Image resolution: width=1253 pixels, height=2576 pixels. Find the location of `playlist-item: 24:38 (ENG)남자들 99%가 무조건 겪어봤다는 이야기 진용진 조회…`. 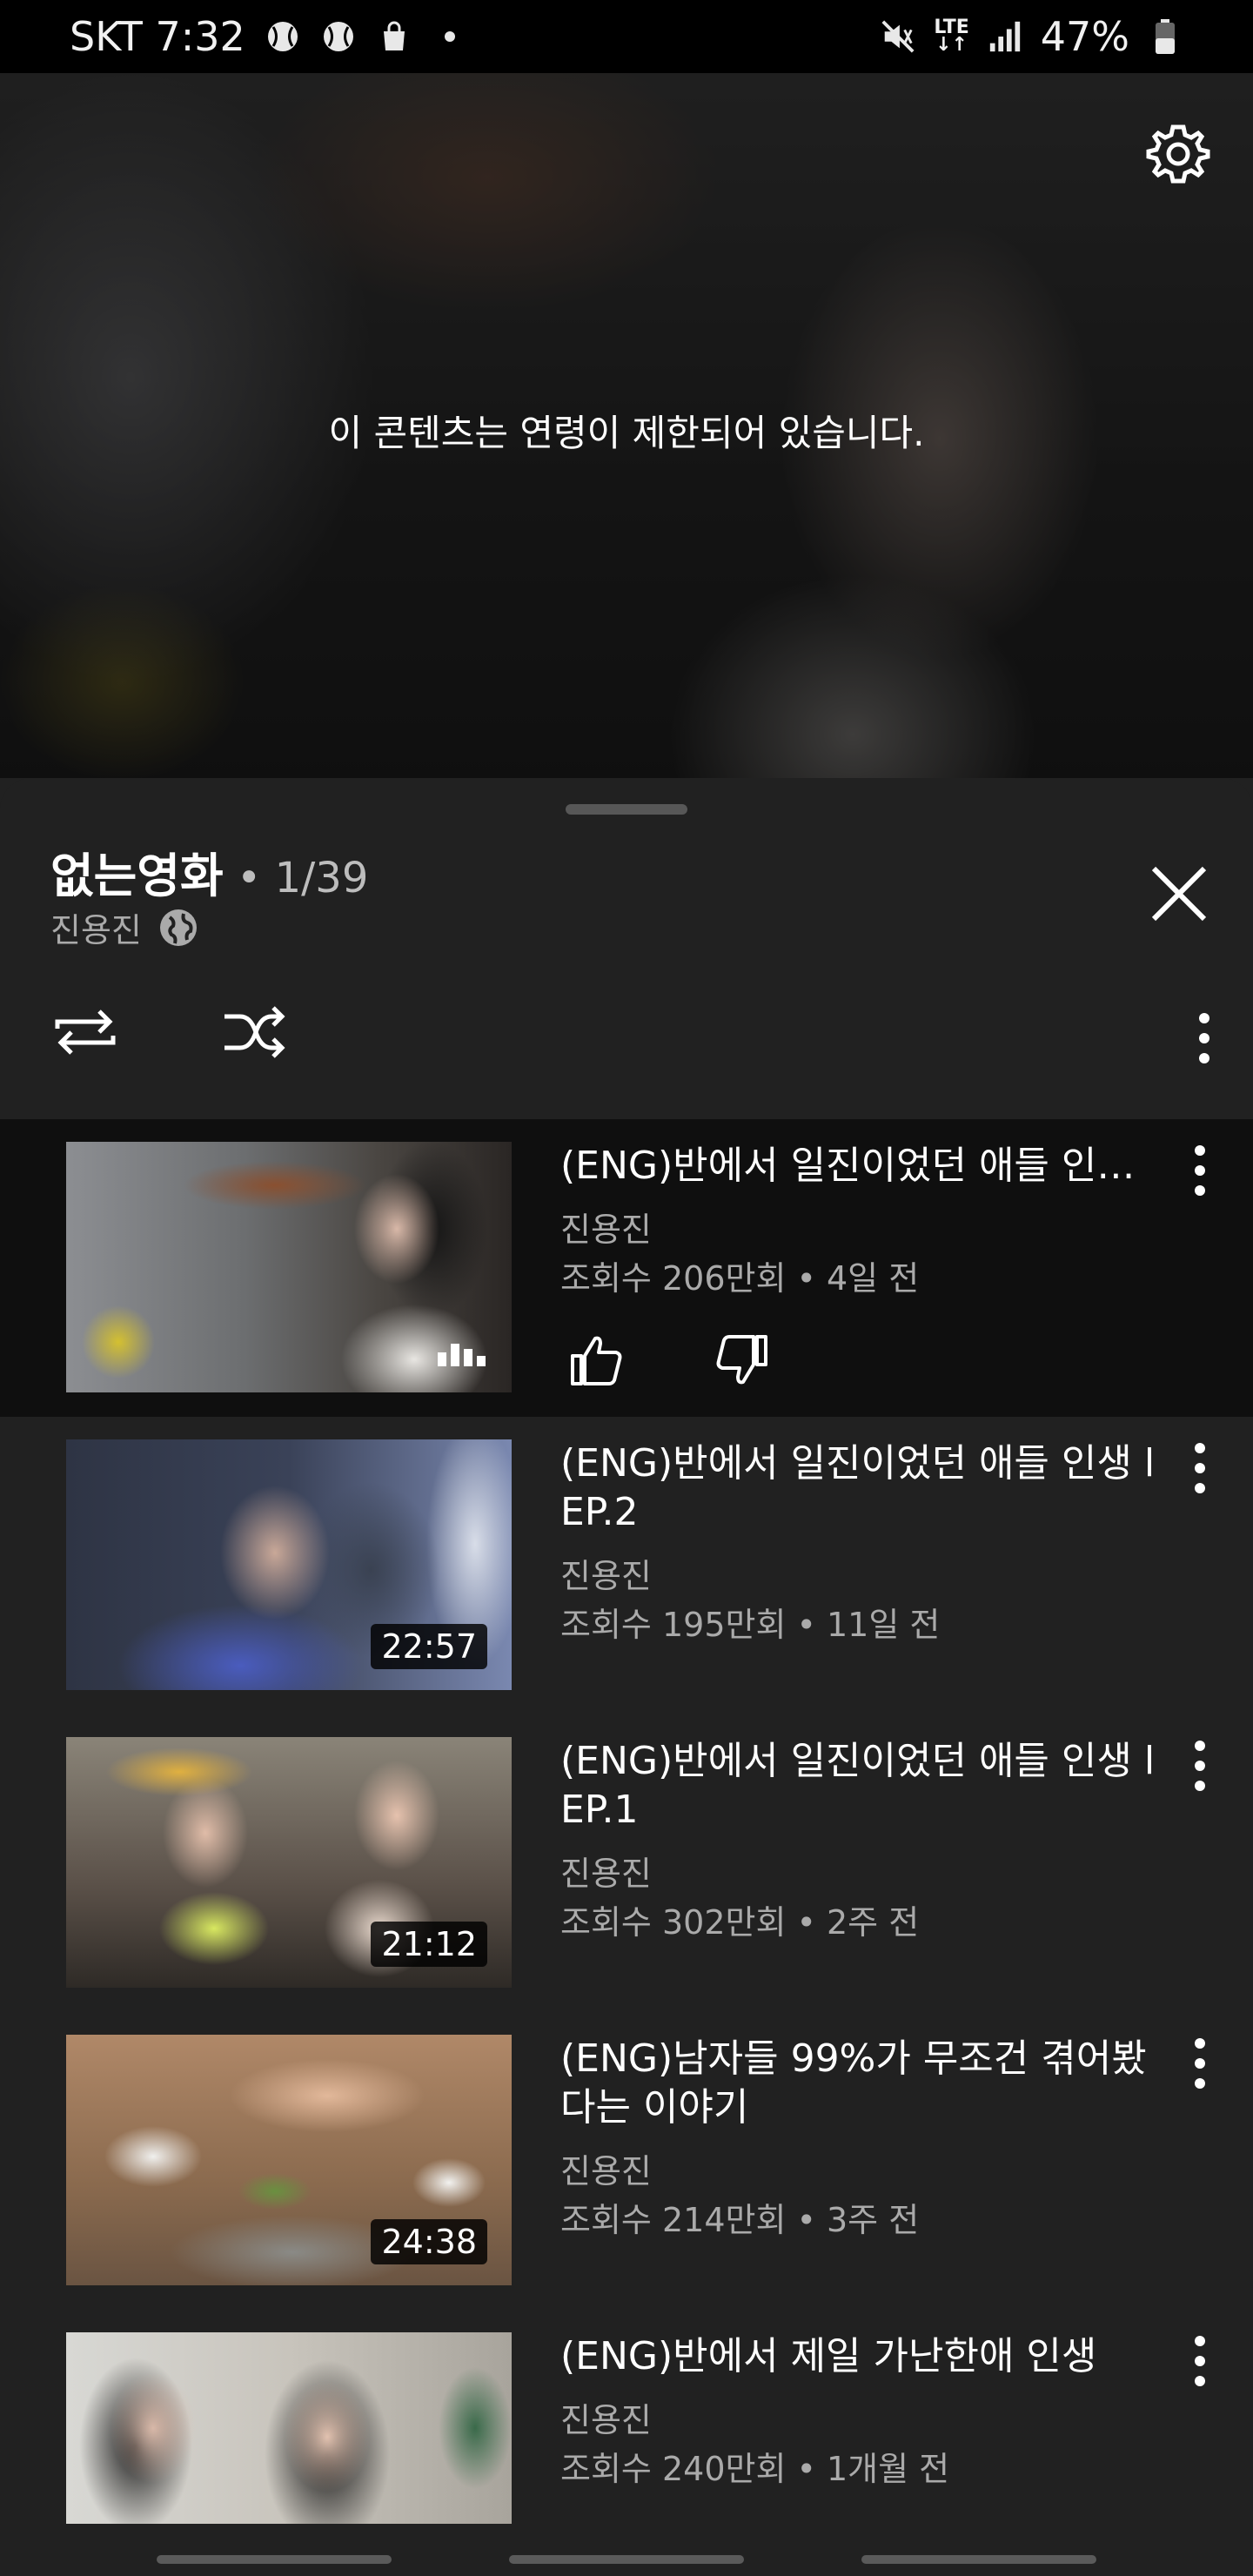

playlist-item: 24:38 (ENG)남자들 99%가 무조건 겪어봤다는 이야기 진용진 조회… is located at coordinates (626, 2161).